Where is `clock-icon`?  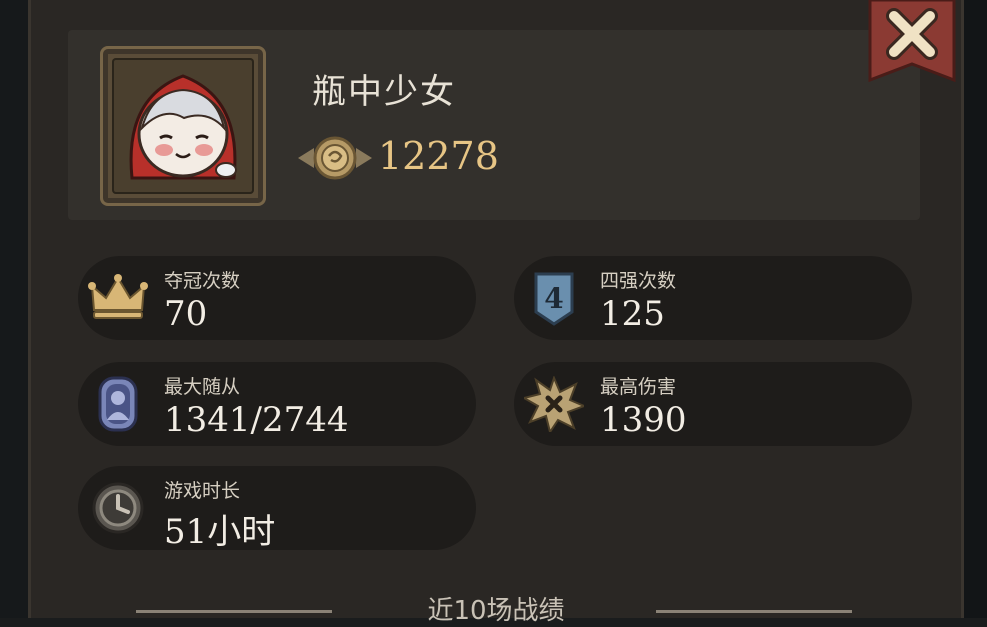 clock-icon is located at coordinates (118, 508).